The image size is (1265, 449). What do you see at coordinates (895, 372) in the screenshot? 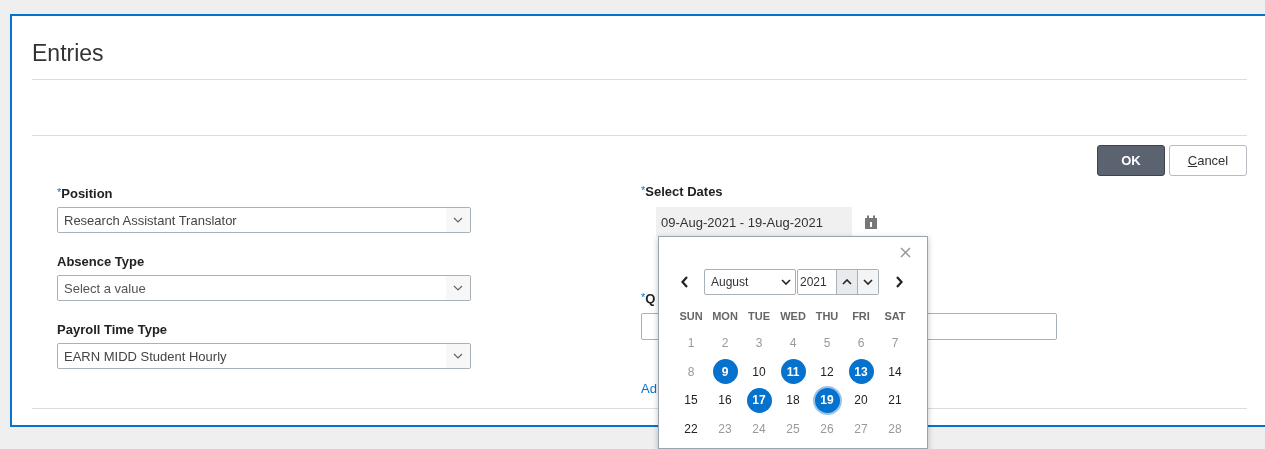
I see `calendar-day: 14` at bounding box center [895, 372].